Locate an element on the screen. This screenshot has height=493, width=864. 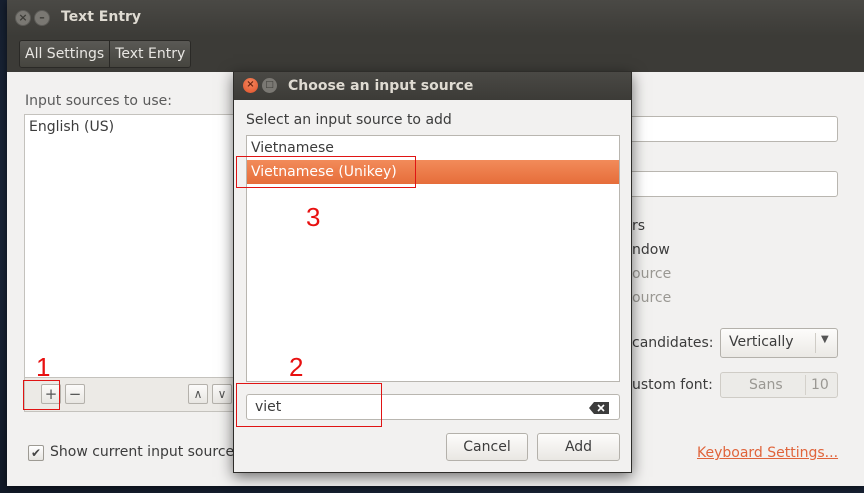
input-source-item: English (US) is located at coordinates (71, 127).